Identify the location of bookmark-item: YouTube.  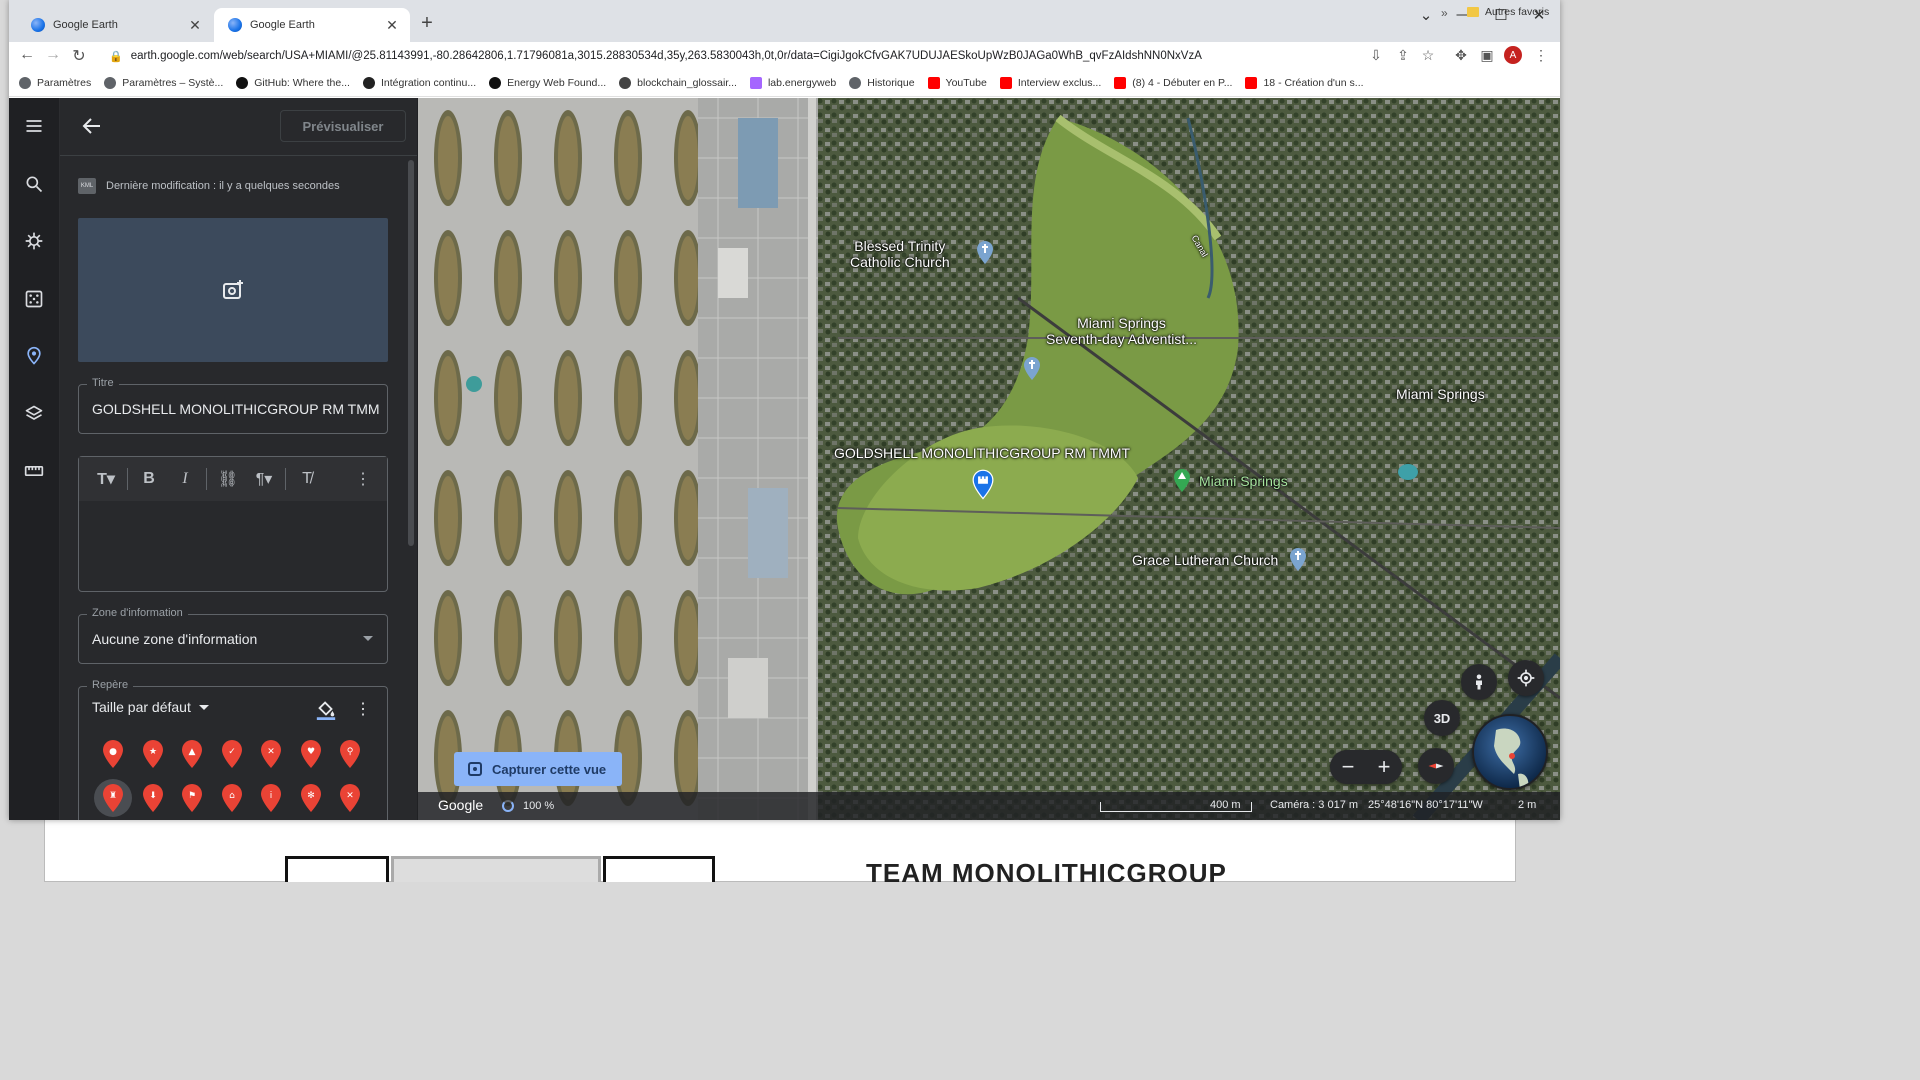
(957, 83).